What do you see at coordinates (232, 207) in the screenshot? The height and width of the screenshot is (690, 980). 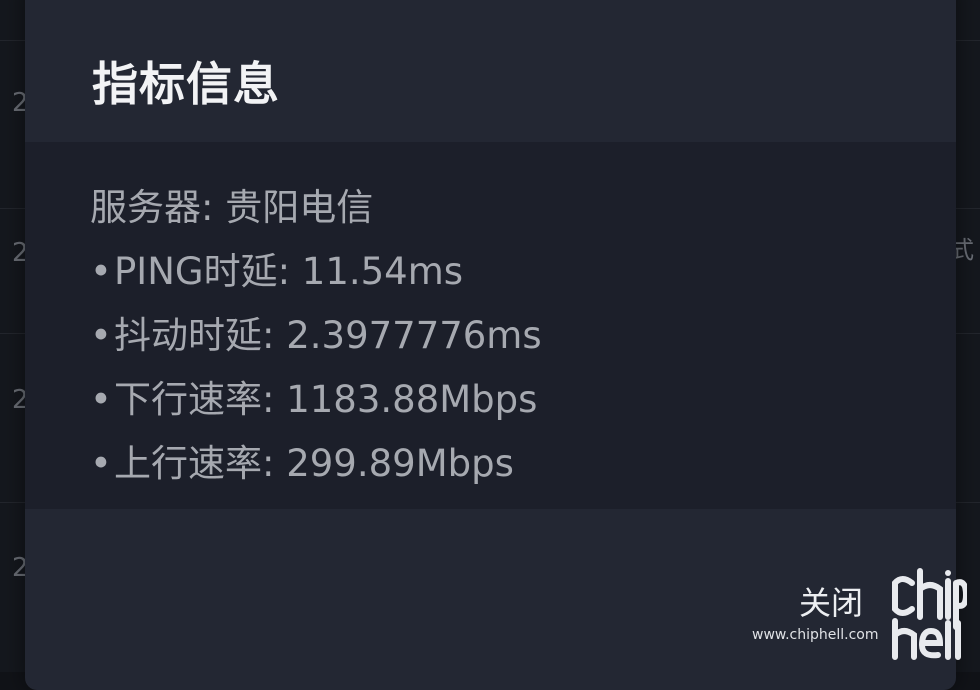 I see `server-text: 服务器: 贵阳电信` at bounding box center [232, 207].